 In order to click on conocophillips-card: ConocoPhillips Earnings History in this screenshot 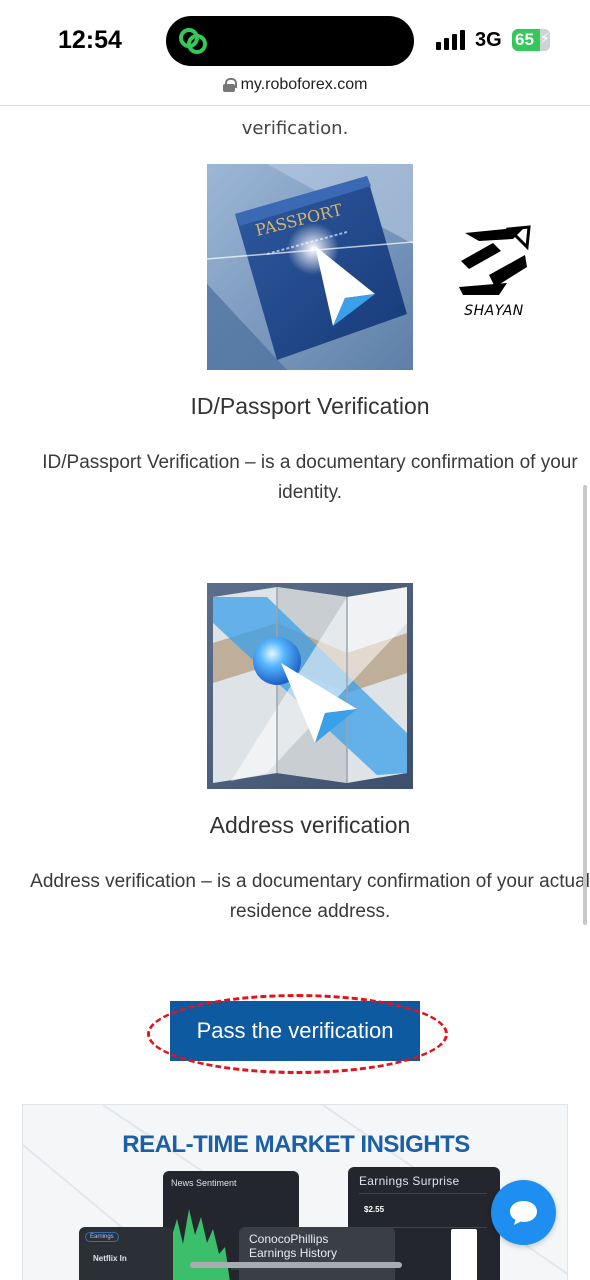, I will do `click(317, 1253)`.